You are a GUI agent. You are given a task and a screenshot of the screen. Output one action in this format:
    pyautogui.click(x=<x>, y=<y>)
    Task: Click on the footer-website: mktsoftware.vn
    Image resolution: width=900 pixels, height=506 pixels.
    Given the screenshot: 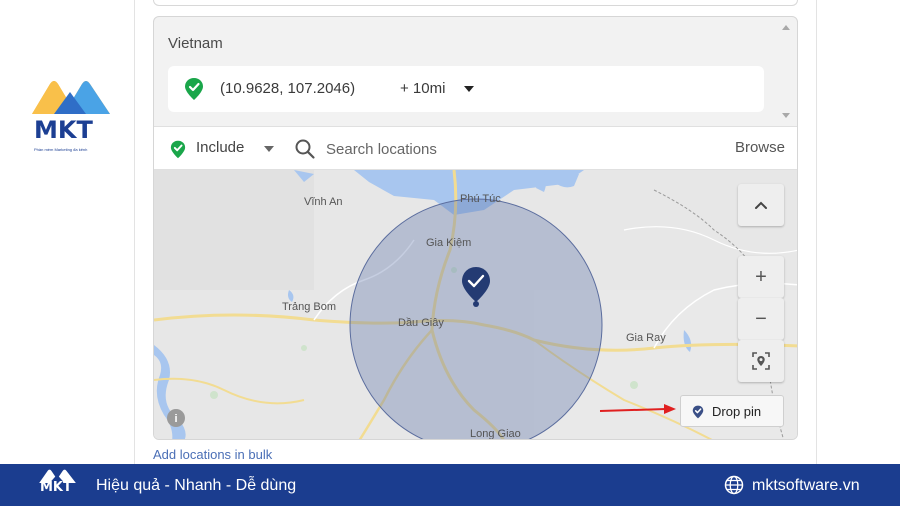 What is the action you would take?
    pyautogui.click(x=806, y=486)
    